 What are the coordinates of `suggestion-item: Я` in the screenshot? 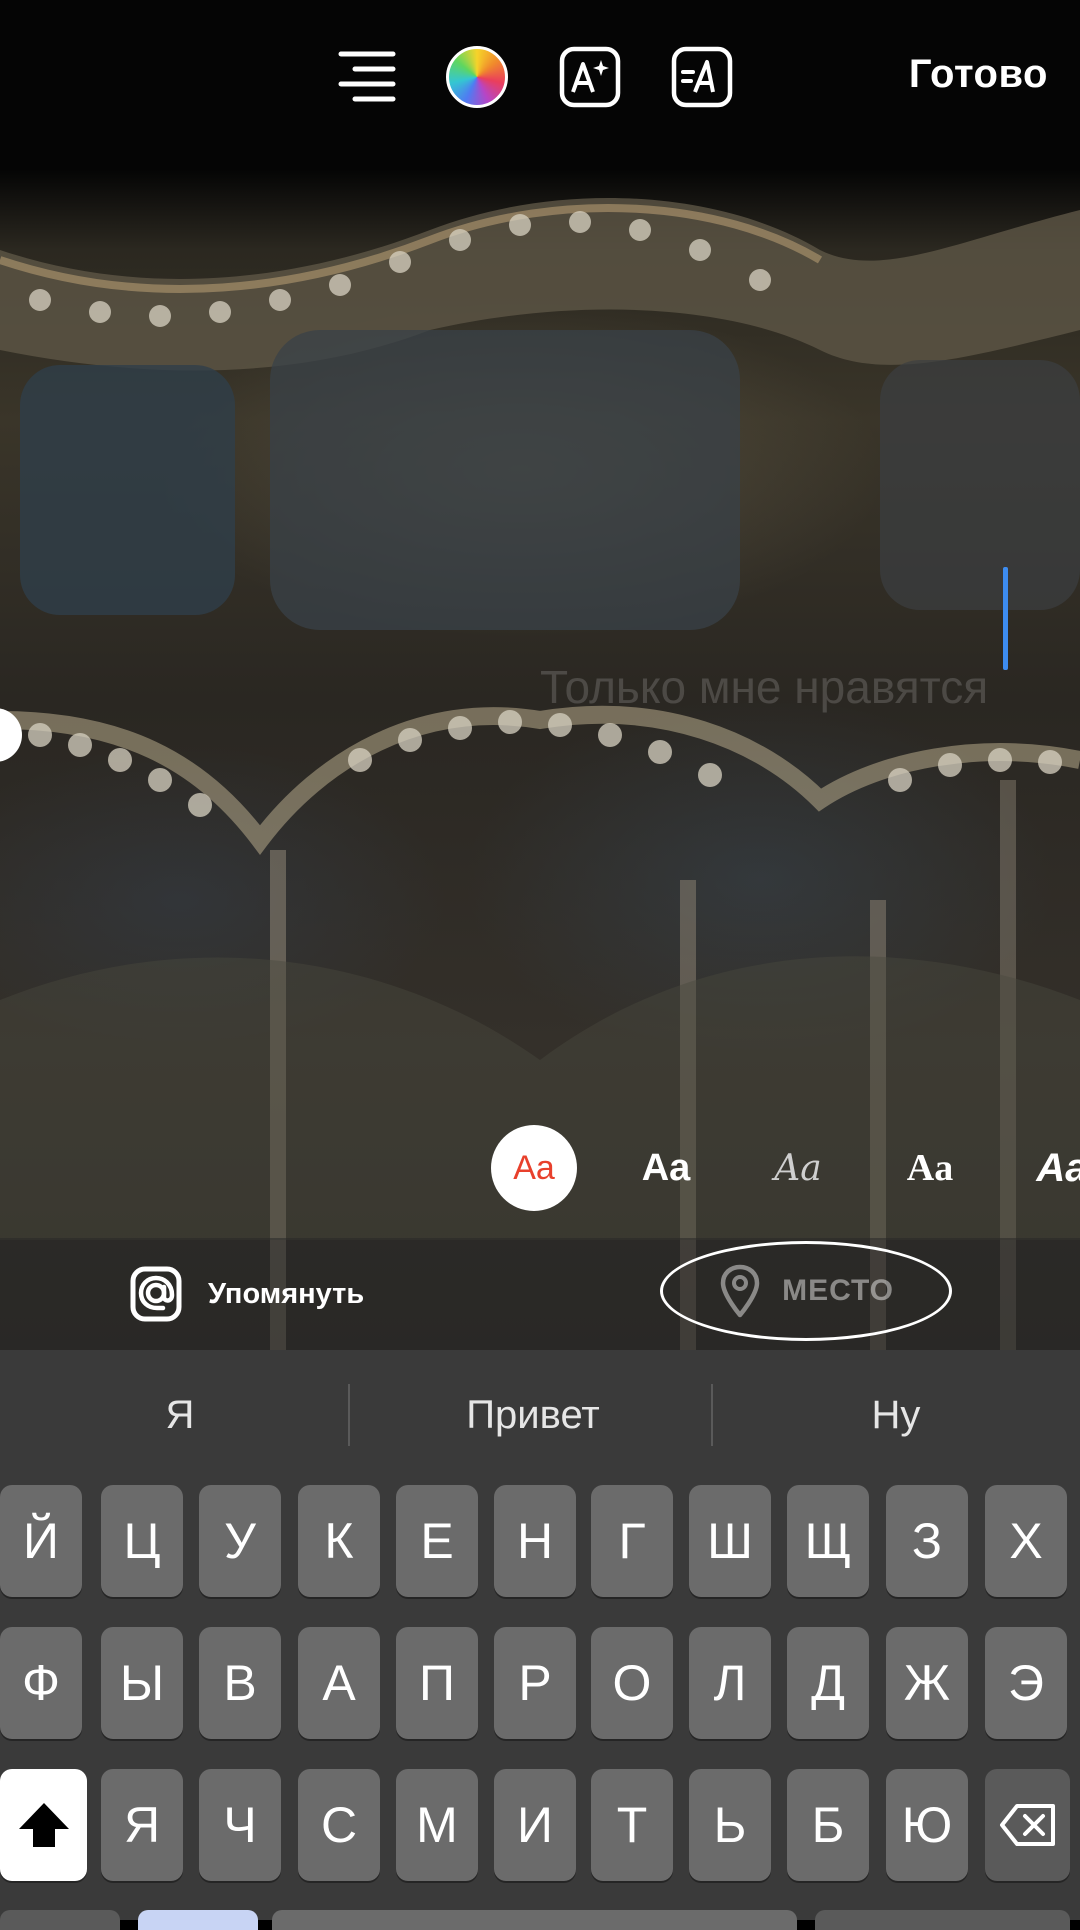 It's located at (180, 1415).